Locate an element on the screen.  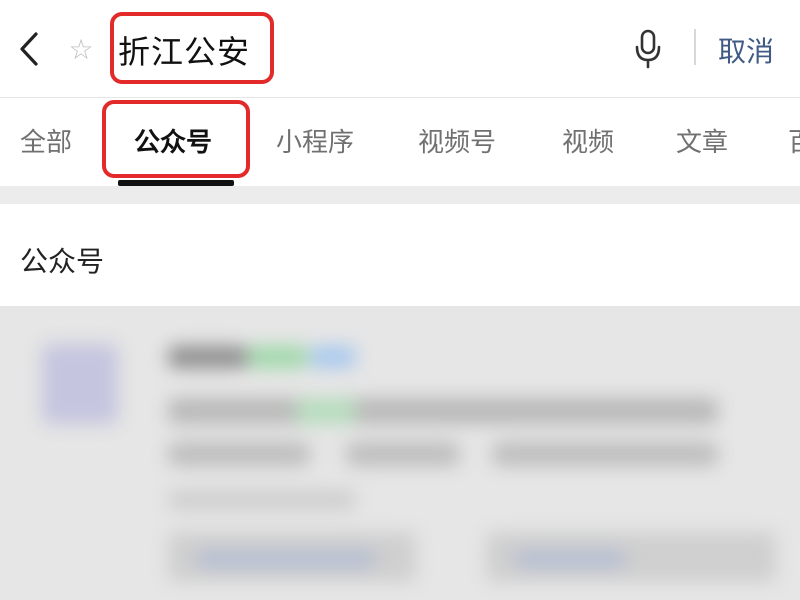
tab-mini-programs: 小程序 is located at coordinates (315, 140).